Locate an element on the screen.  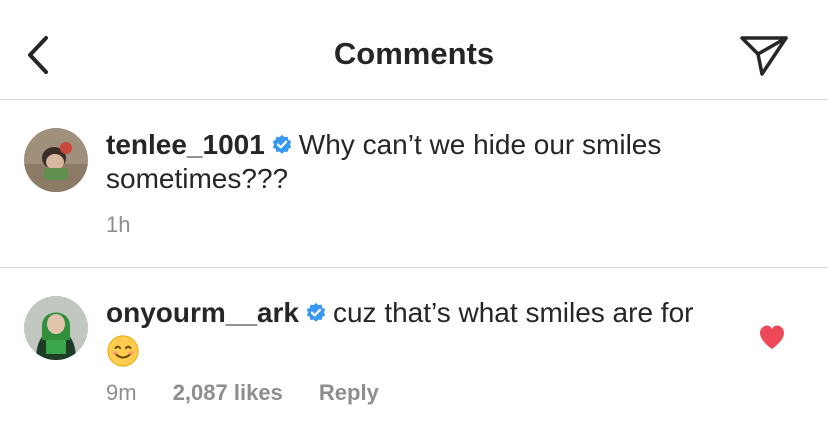
smiling-face-emoji is located at coordinates (123, 351).